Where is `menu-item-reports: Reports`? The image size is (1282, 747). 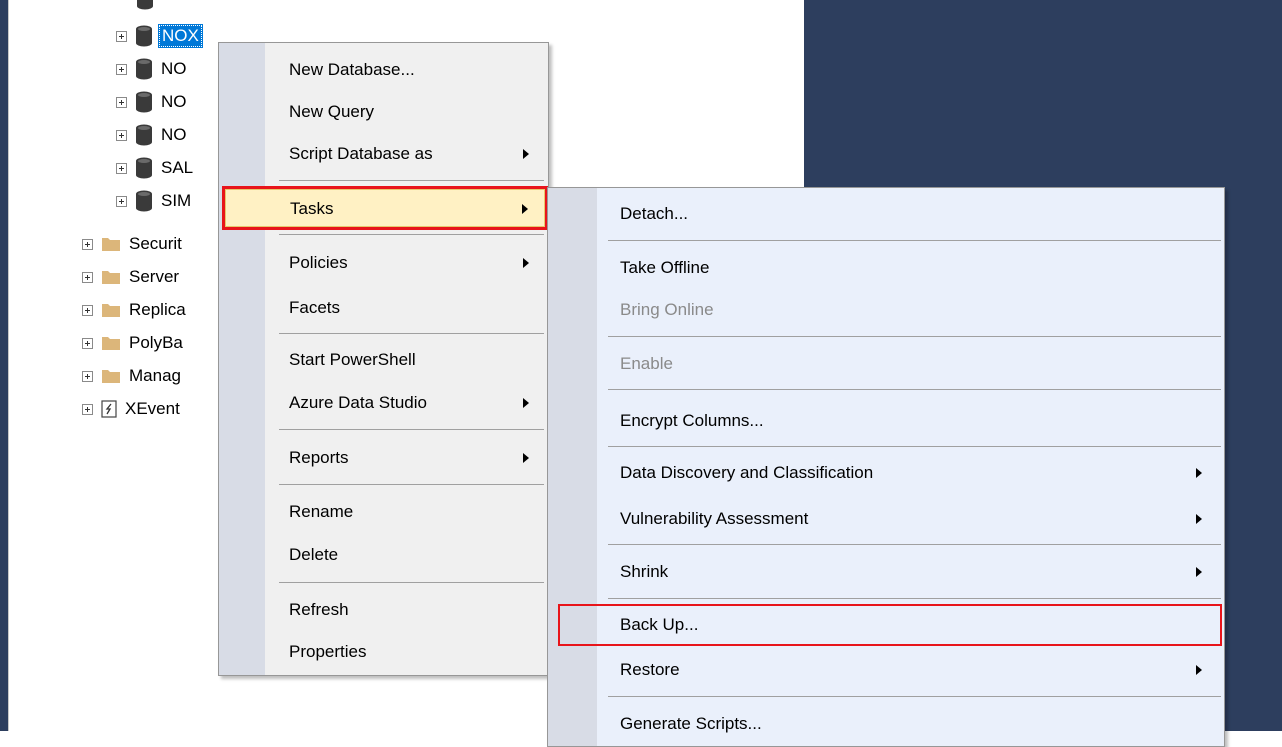
menu-item-reports: Reports is located at coordinates (385, 458).